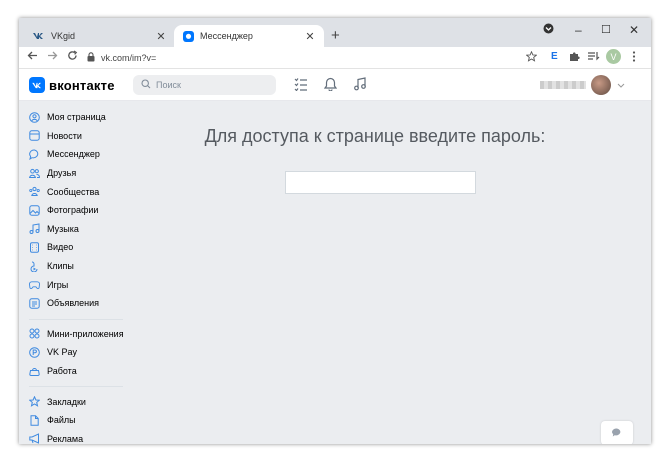  Describe the element at coordinates (574, 58) in the screenshot. I see `extensions-puzzle-icon` at that location.